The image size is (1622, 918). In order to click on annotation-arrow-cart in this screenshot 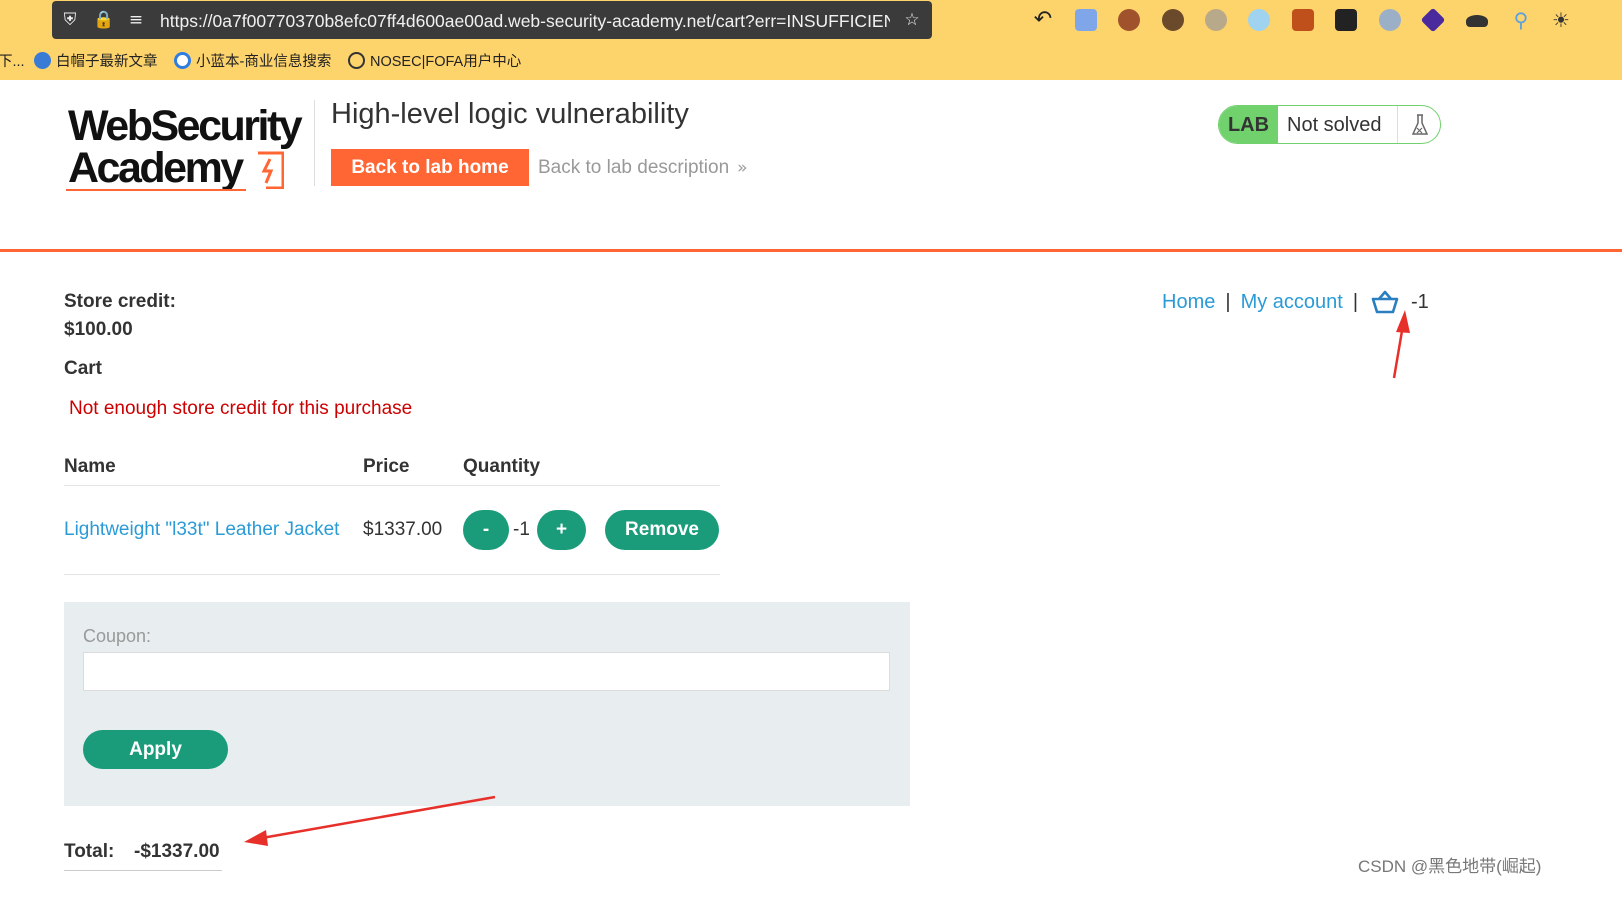, I will do `click(1401, 344)`.